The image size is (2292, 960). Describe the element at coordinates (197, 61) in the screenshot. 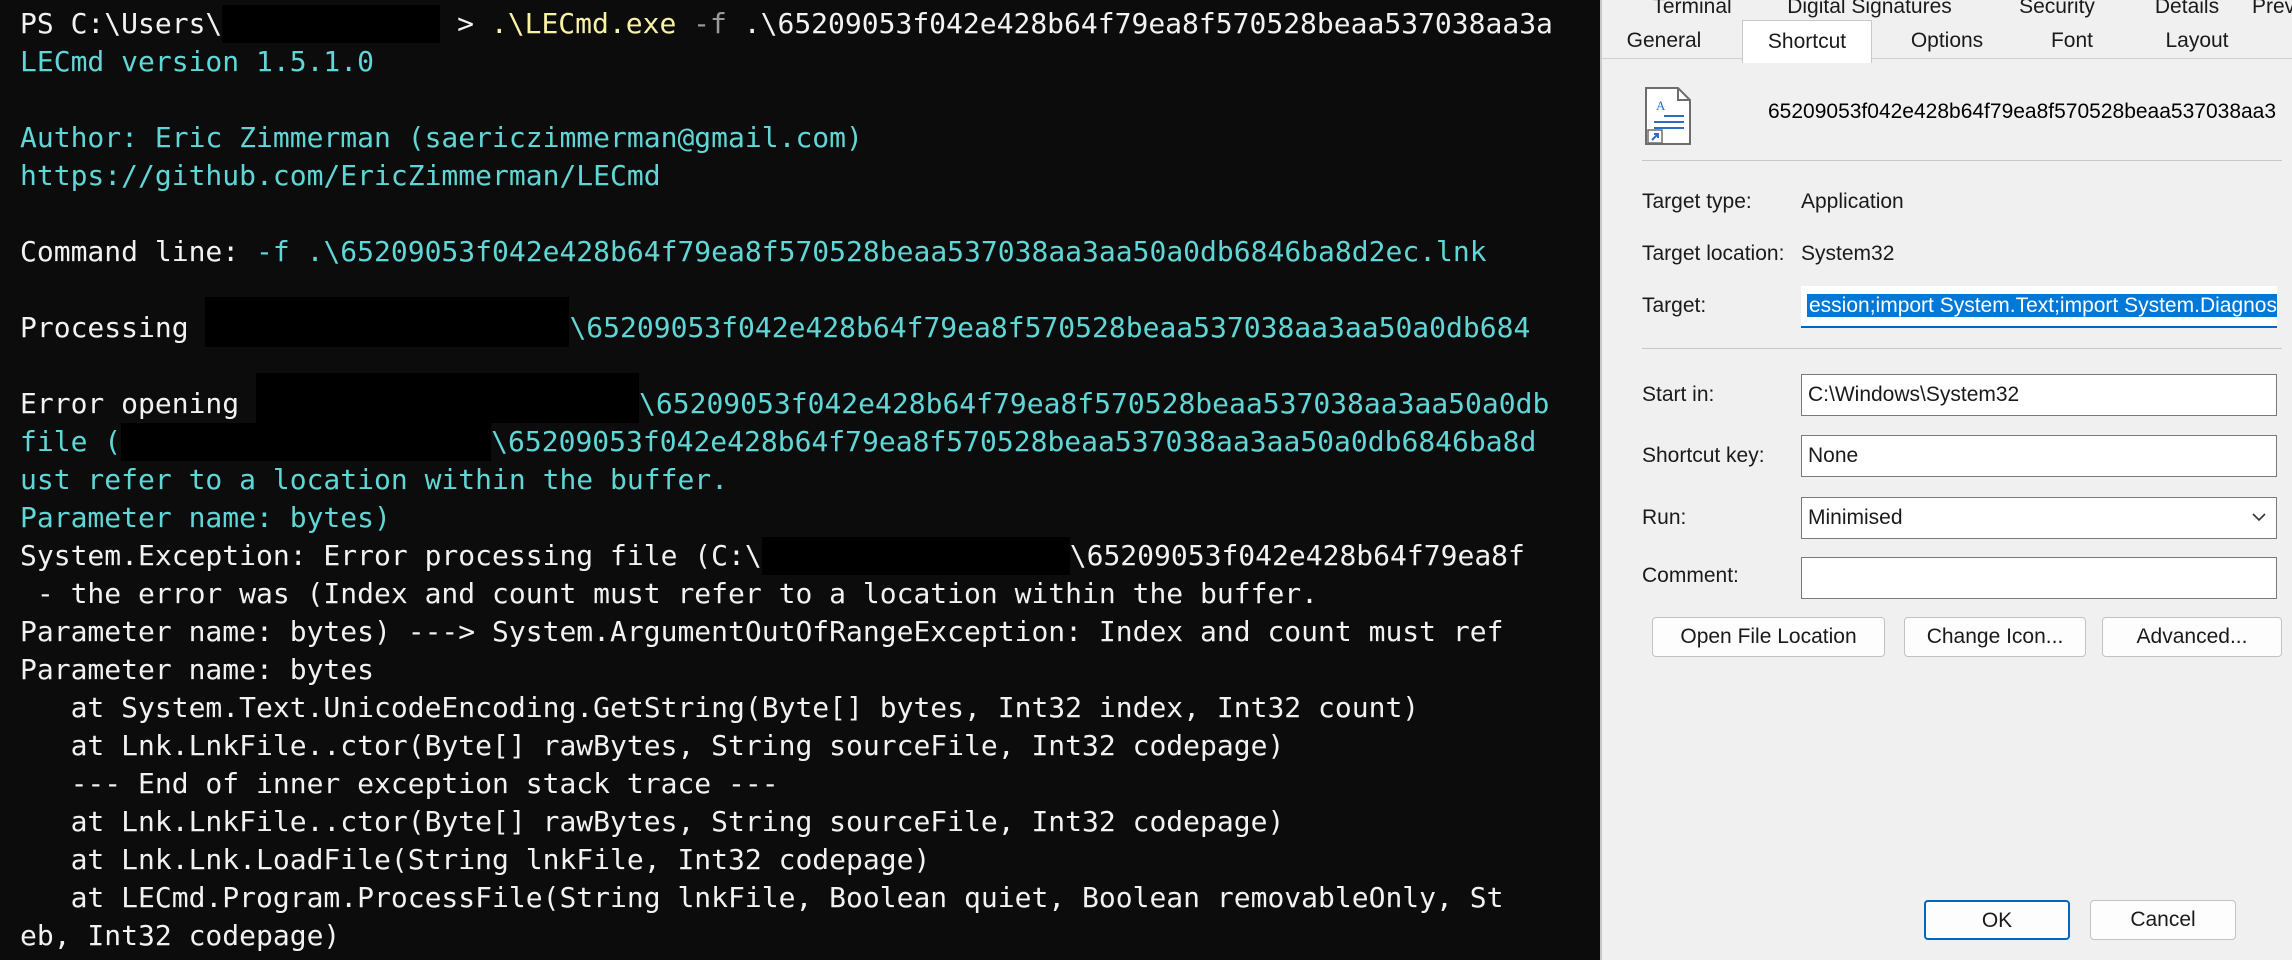

I see `terminal-line-version: LECmd version 1.5.1.0` at that location.